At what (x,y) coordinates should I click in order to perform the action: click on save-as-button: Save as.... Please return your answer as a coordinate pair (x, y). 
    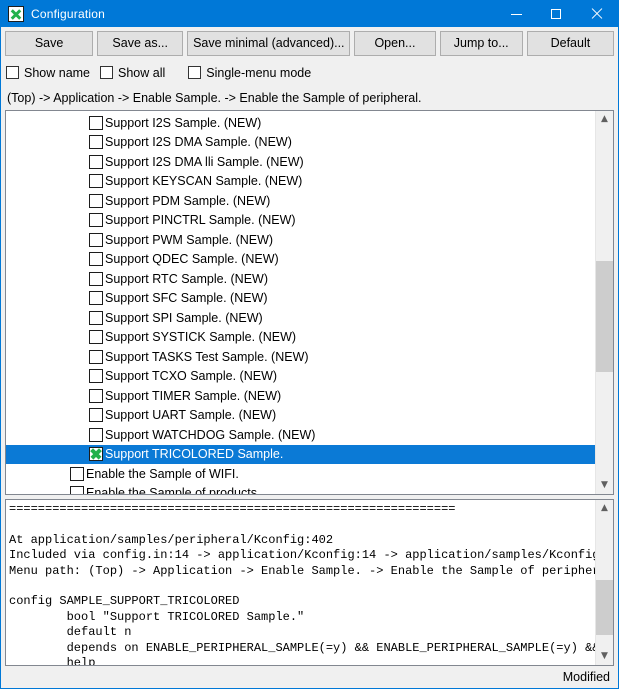
    Looking at the image, I should click on (140, 43).